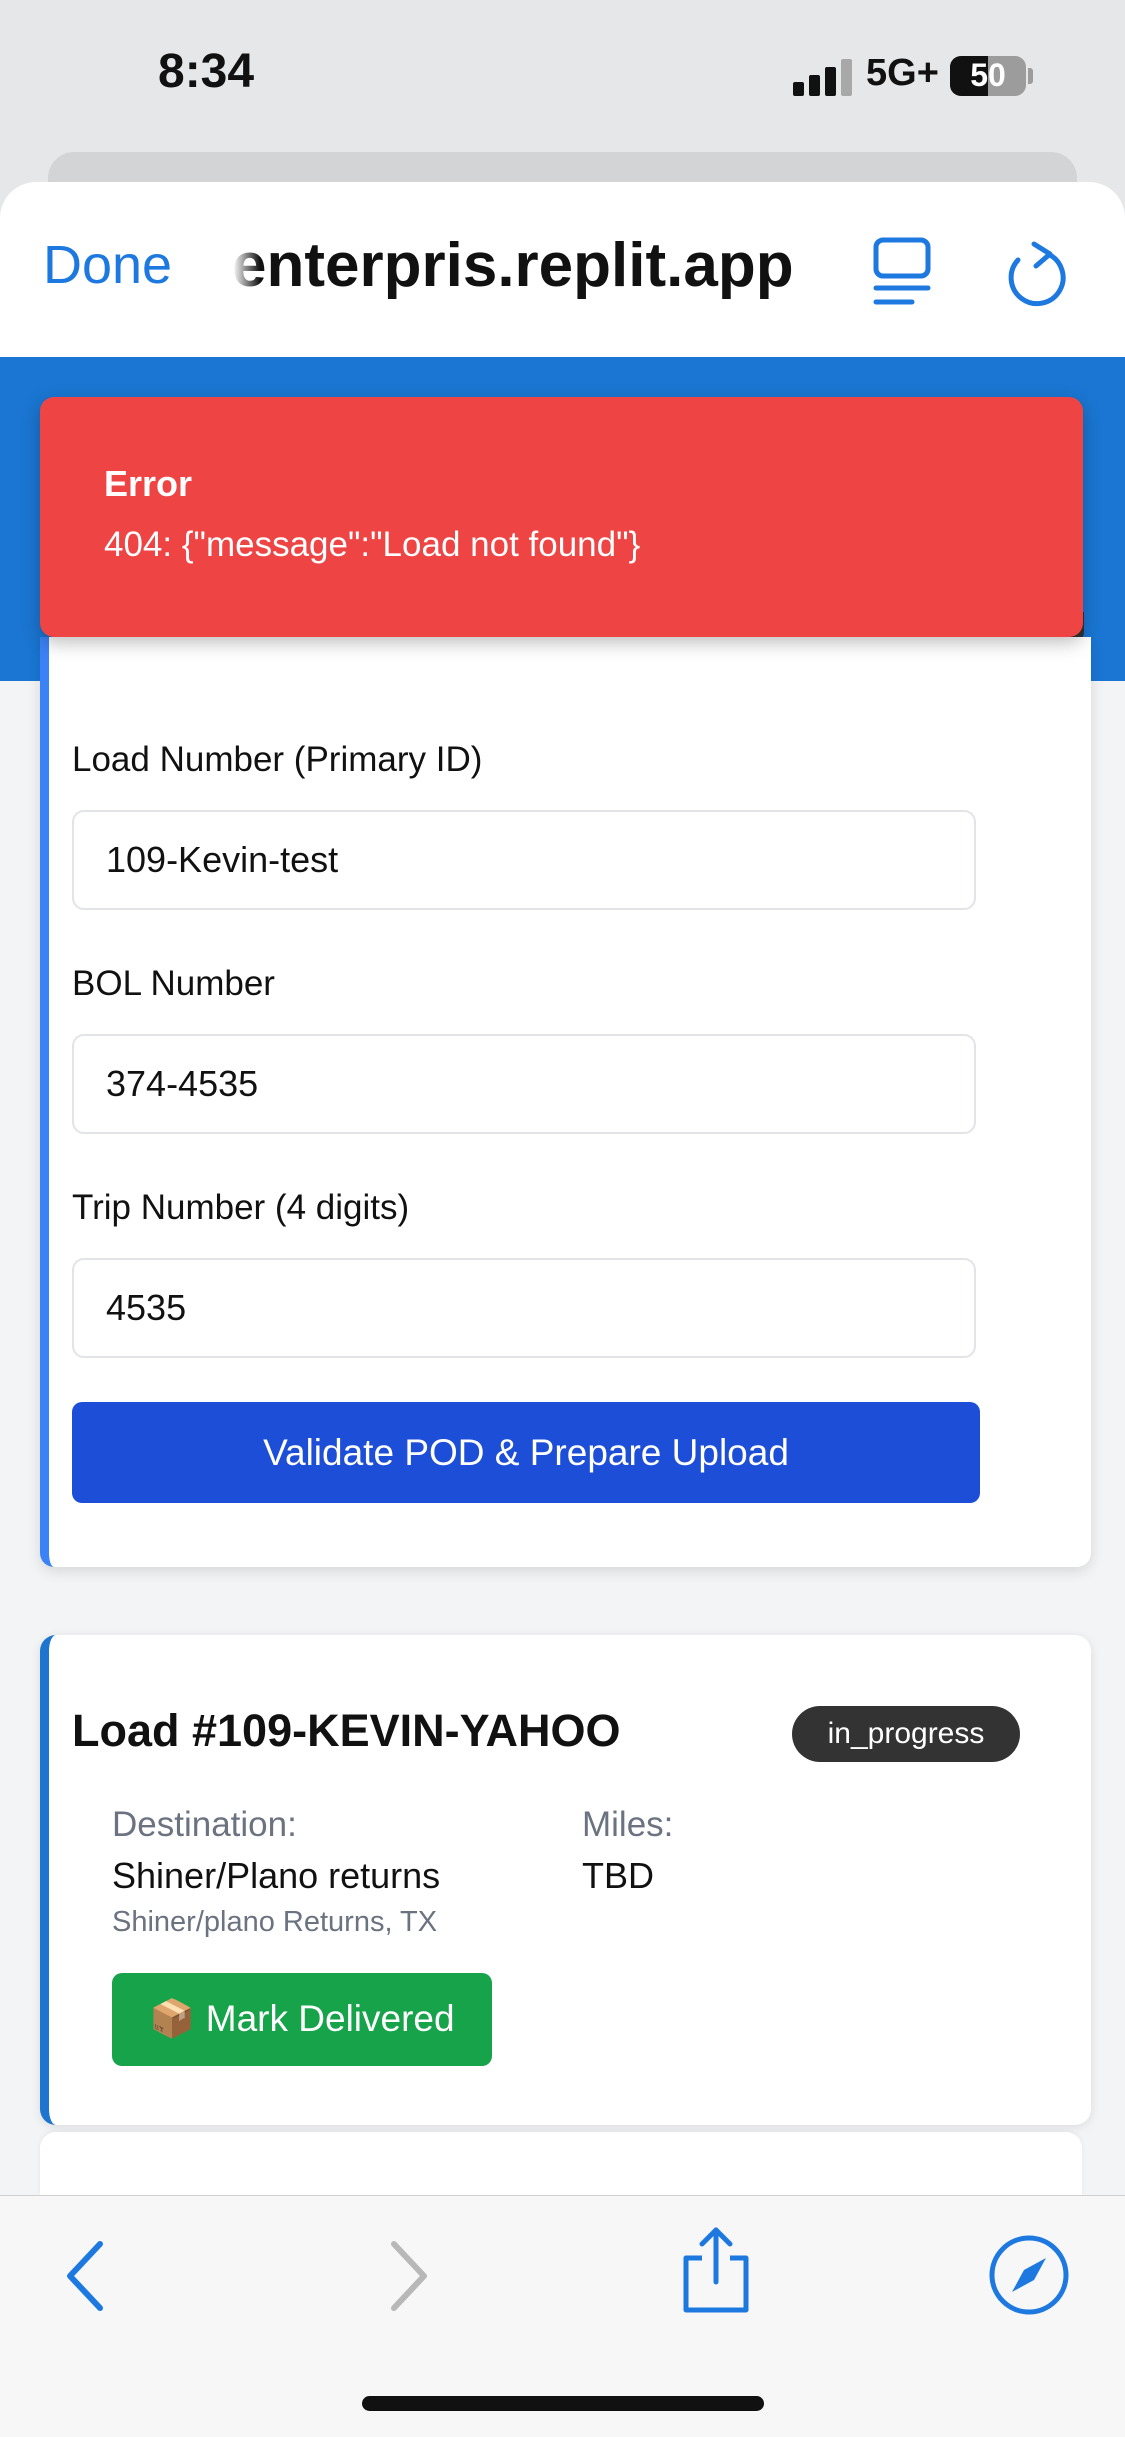 The height and width of the screenshot is (2437, 1125). What do you see at coordinates (275, 1922) in the screenshot?
I see `destination-sub: Shiner/plano Returns, TX` at bounding box center [275, 1922].